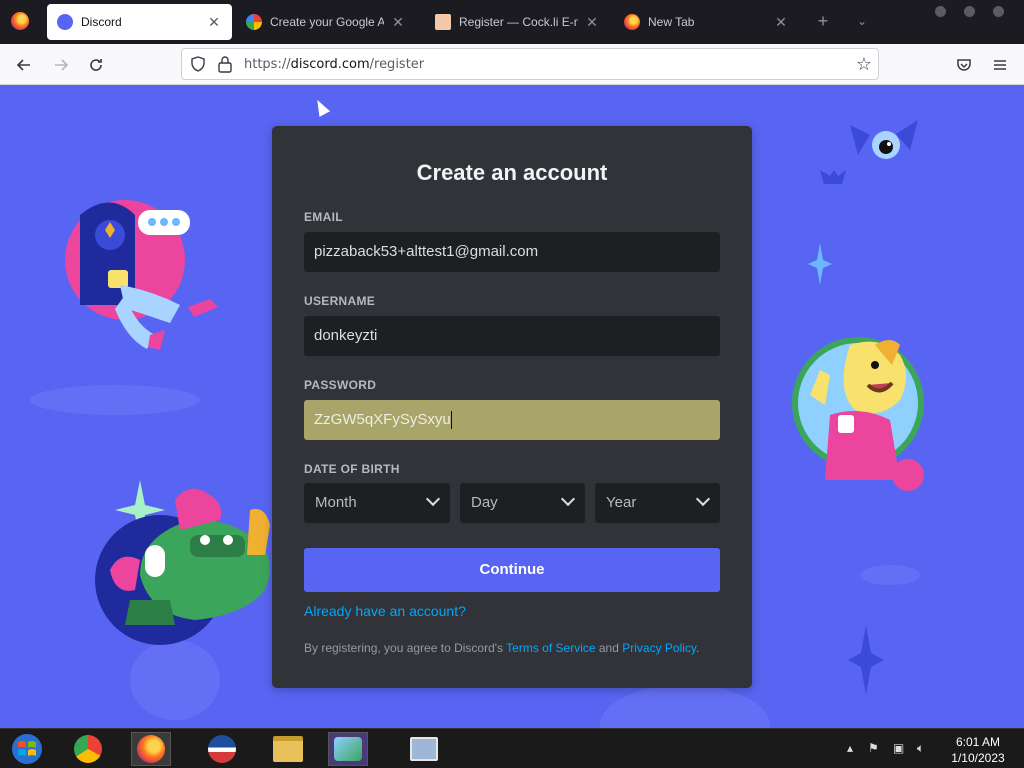 Image resolution: width=1024 pixels, height=768 pixels. What do you see at coordinates (609, 648) in the screenshot?
I see `terms-and: and` at bounding box center [609, 648].